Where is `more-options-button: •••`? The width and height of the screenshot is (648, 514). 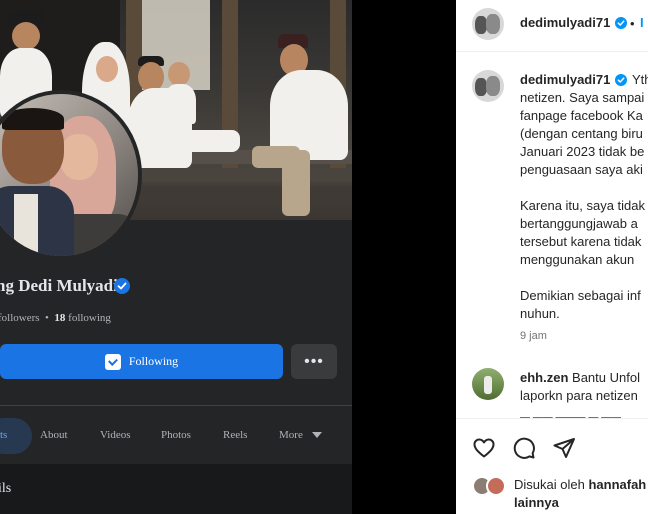
more-options-button: ••• is located at coordinates (314, 361).